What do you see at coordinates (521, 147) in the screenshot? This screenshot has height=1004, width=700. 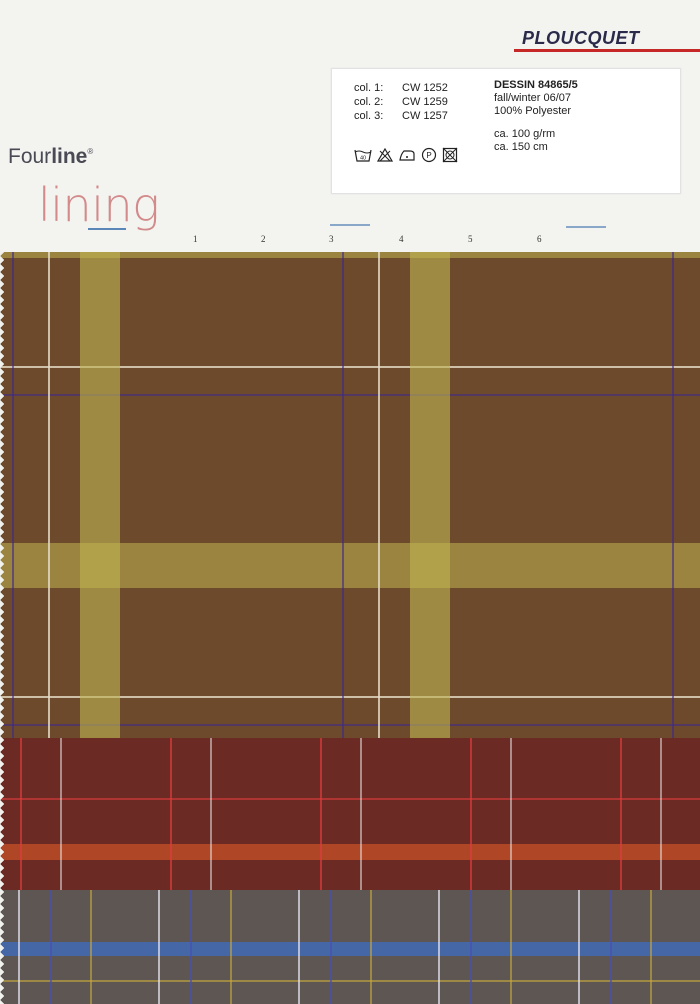 I see `width: ca. 150 cm` at bounding box center [521, 147].